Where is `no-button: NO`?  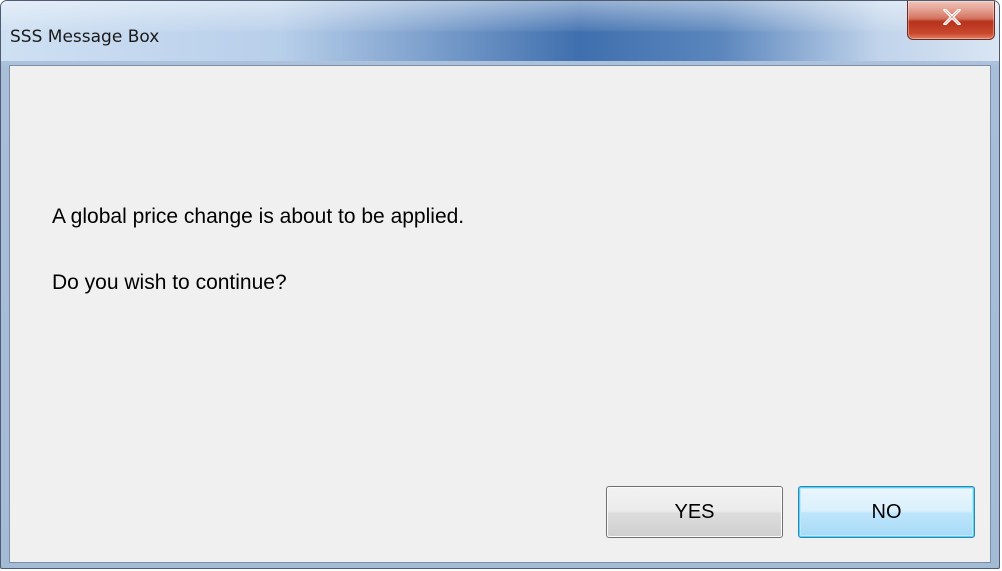
no-button: NO is located at coordinates (886, 512).